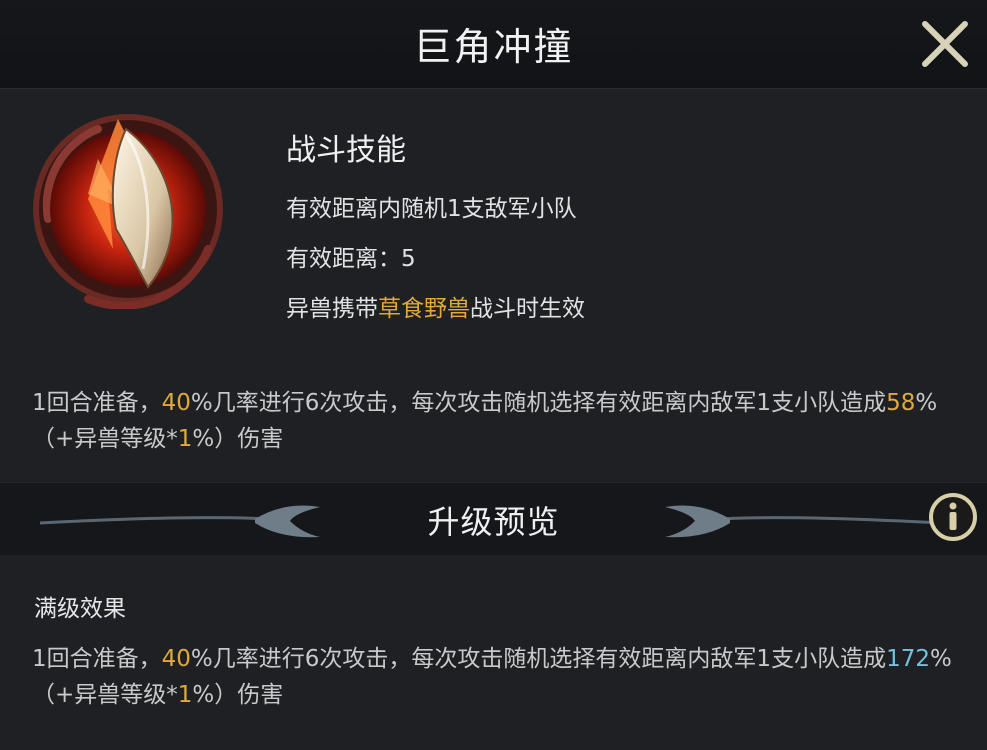 The height and width of the screenshot is (750, 987). I want to click on condition-suffix: 战斗时生效, so click(527, 309).